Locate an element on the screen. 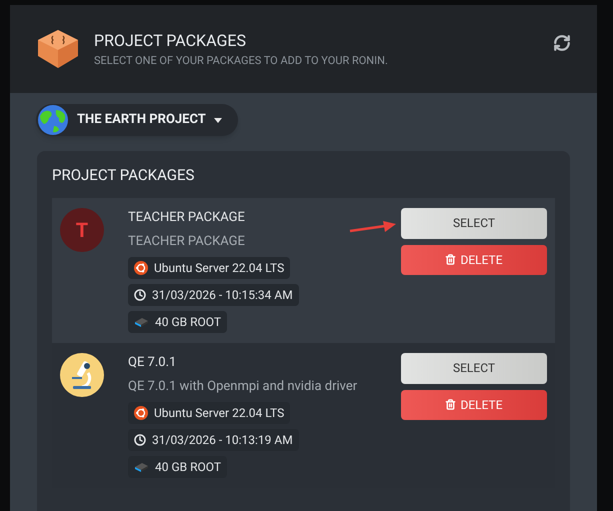 This screenshot has height=511, width=613. modal-subtitle: SELECT ONE OF YOUR PACKAGES TO ADD TO YOUR RONIN. is located at coordinates (241, 60).